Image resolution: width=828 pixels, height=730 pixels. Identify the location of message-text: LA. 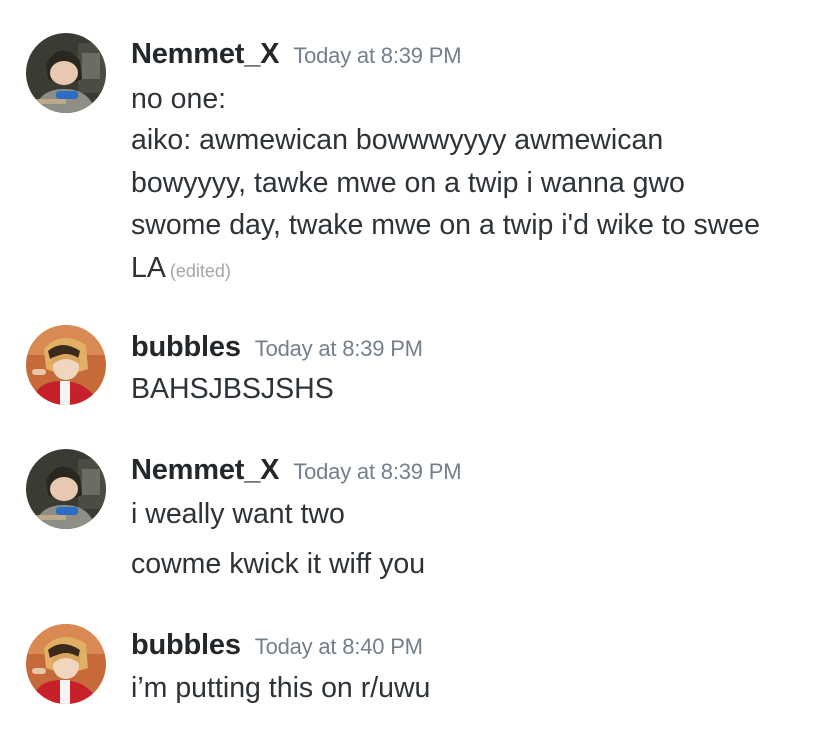
(148, 268).